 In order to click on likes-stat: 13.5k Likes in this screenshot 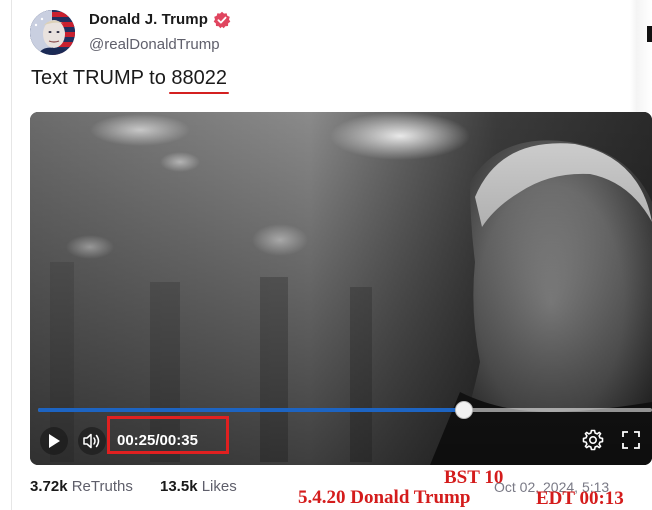, I will do `click(198, 486)`.